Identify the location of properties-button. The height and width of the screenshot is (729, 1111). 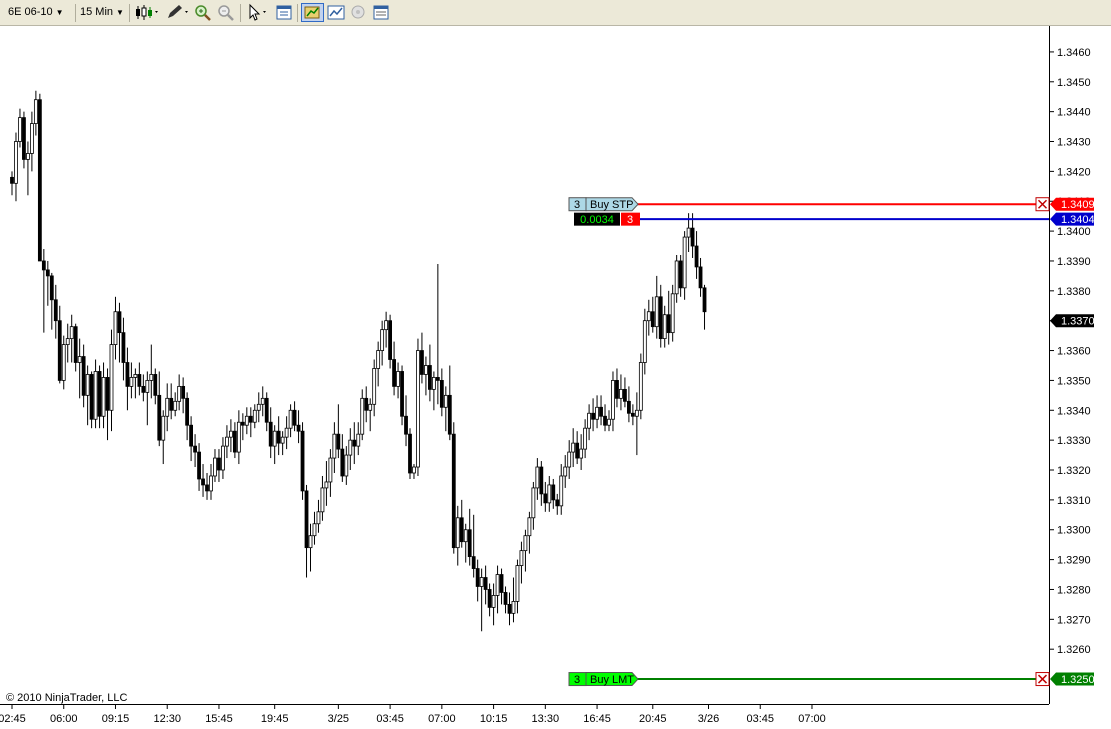
(284, 12).